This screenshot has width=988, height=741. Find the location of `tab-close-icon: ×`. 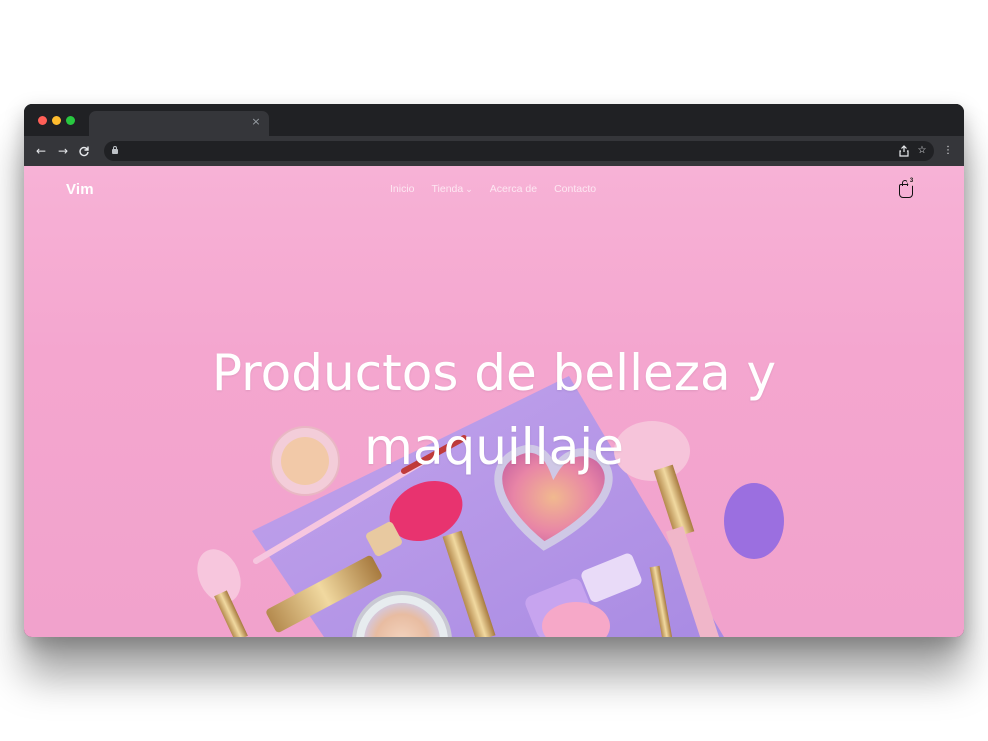

tab-close-icon: × is located at coordinates (256, 122).